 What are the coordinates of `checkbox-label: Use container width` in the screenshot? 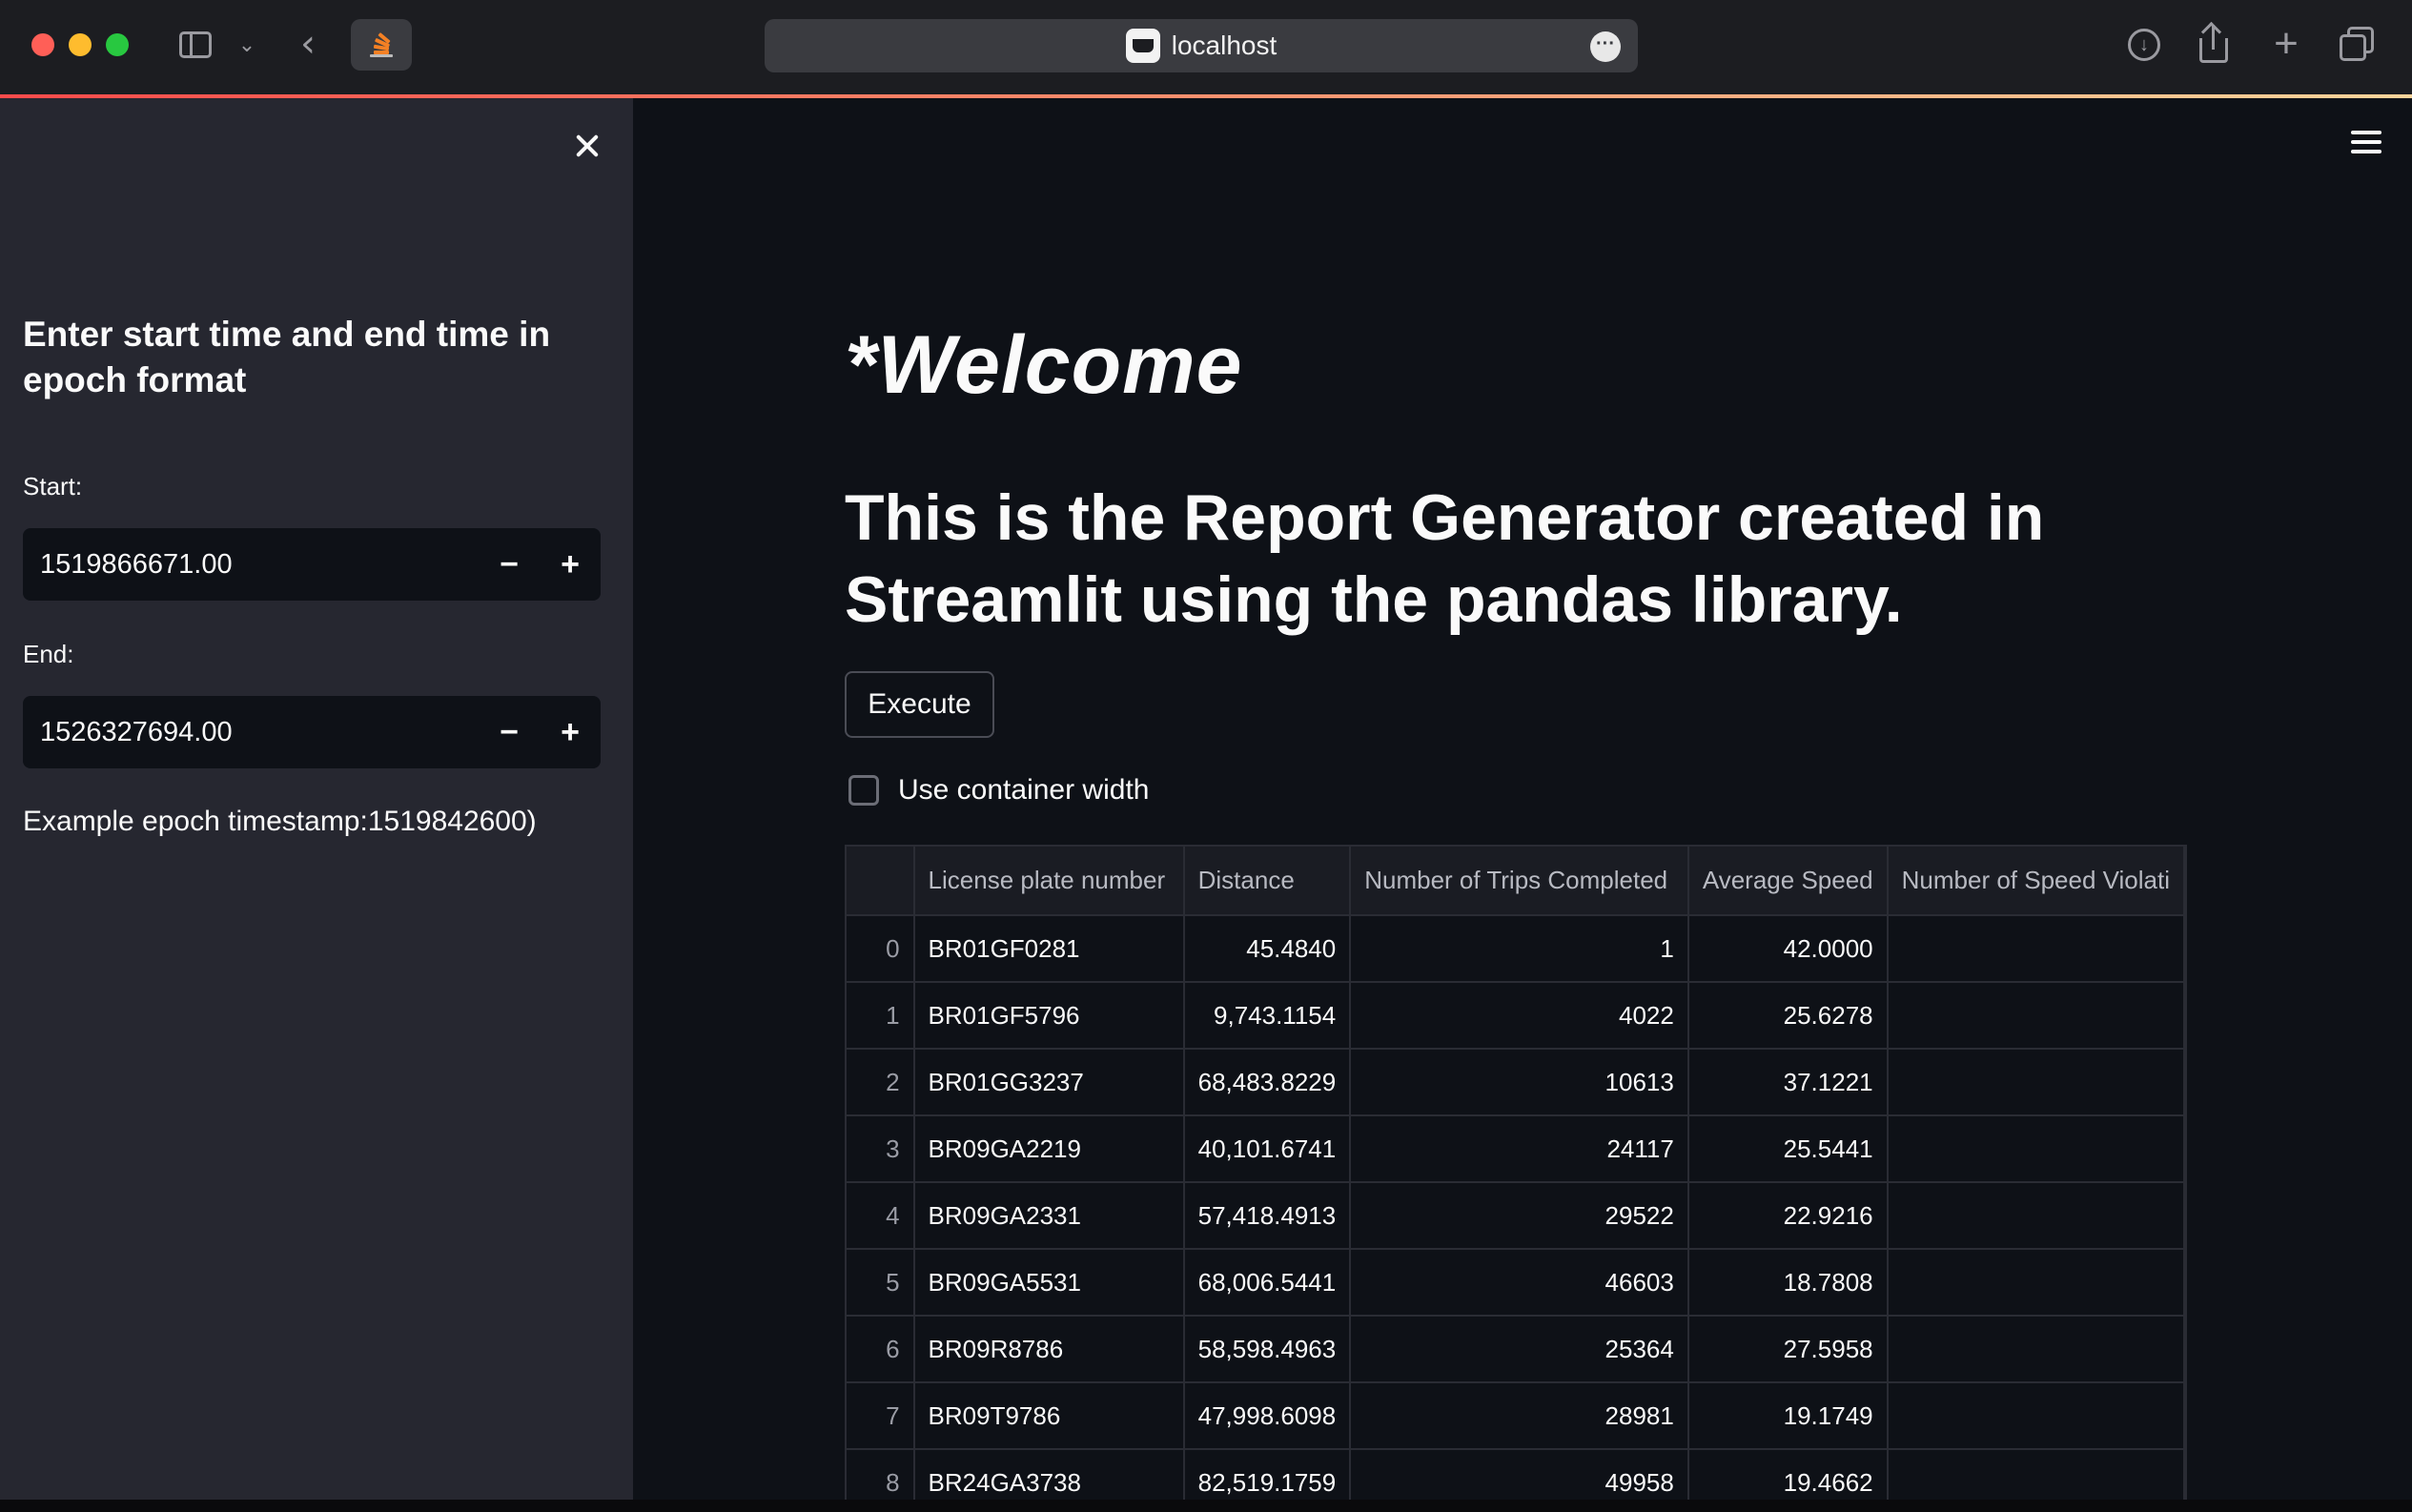 It's located at (1024, 790).